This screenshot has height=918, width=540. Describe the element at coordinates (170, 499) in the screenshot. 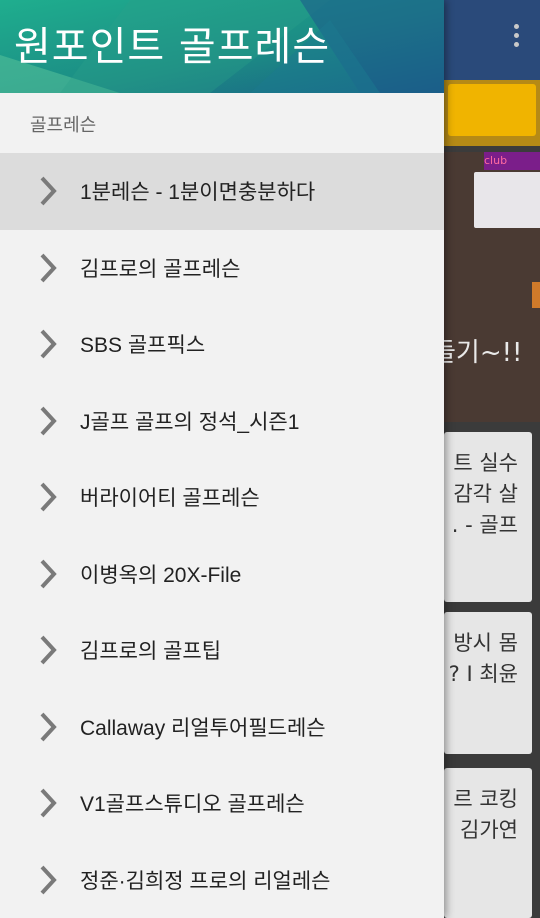

I see `menu-item-label: 버라이어티 골프레슨` at that location.